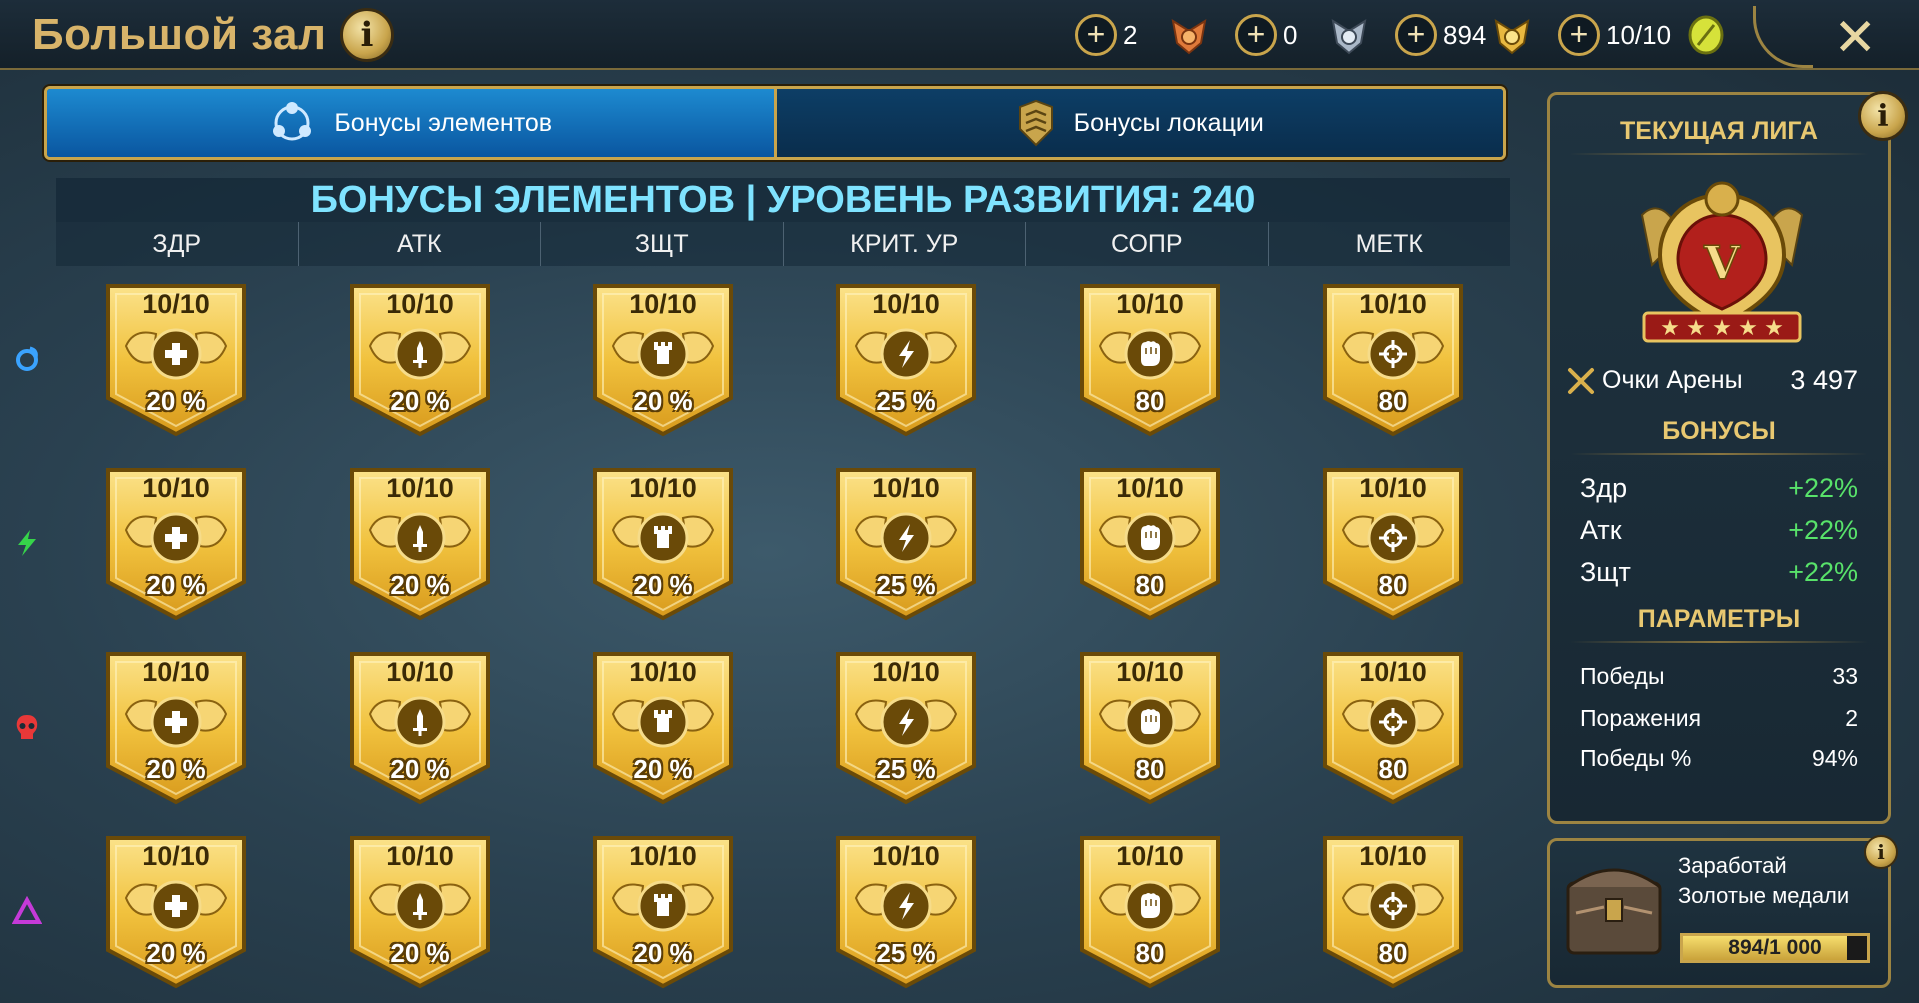  I want to click on close-icon: ✕, so click(1855, 38).